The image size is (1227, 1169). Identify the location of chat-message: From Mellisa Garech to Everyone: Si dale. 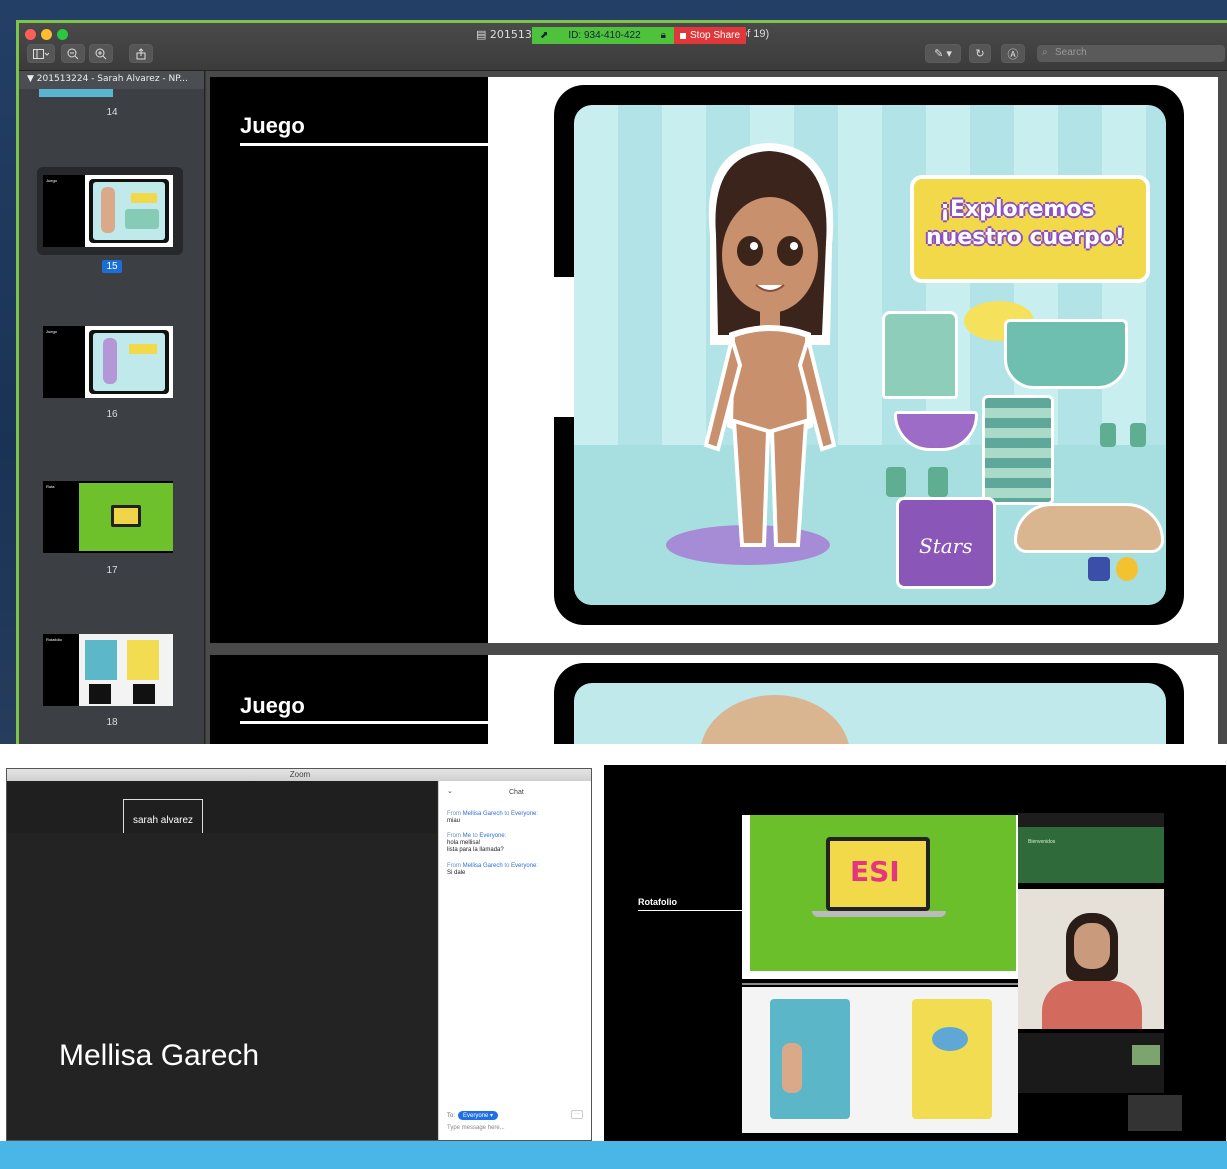
(493, 869).